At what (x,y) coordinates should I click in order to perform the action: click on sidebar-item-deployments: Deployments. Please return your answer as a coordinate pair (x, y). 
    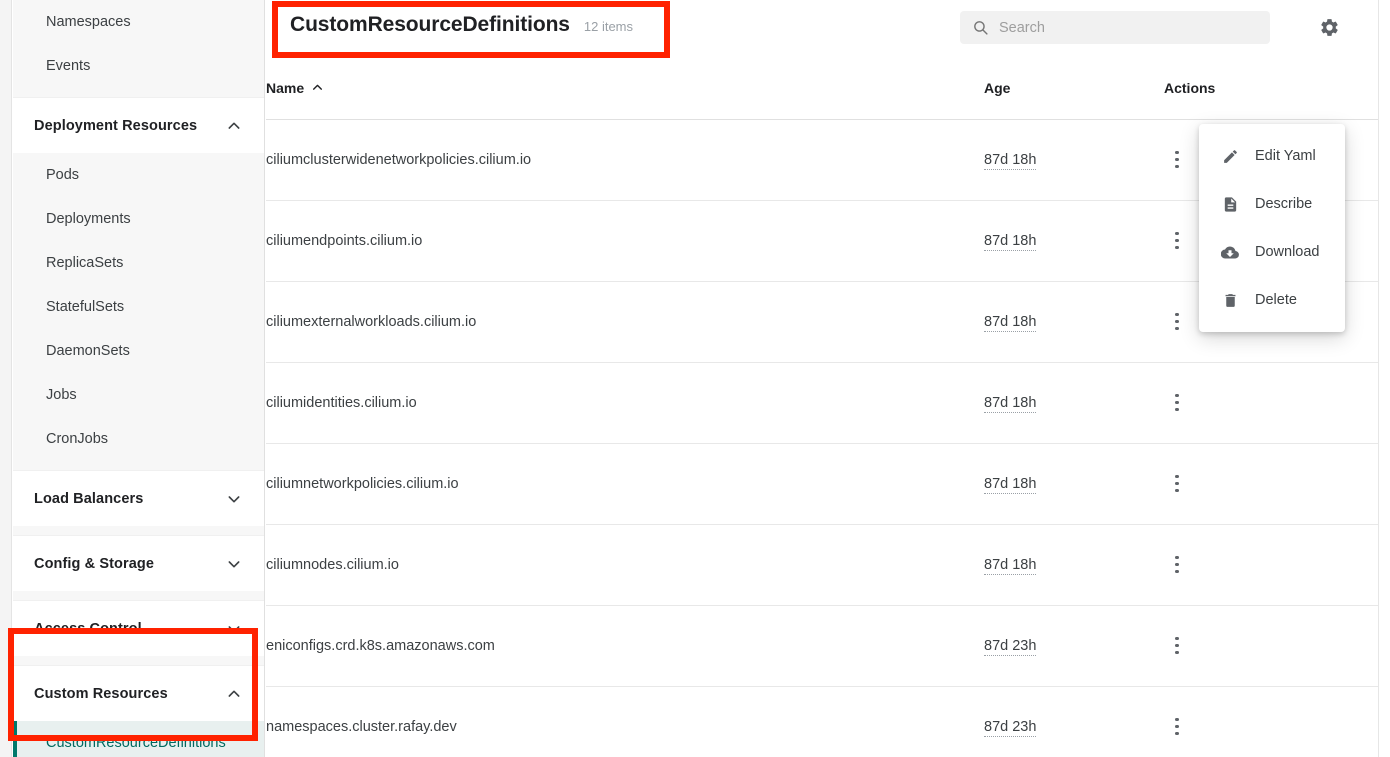
    Looking at the image, I should click on (138, 219).